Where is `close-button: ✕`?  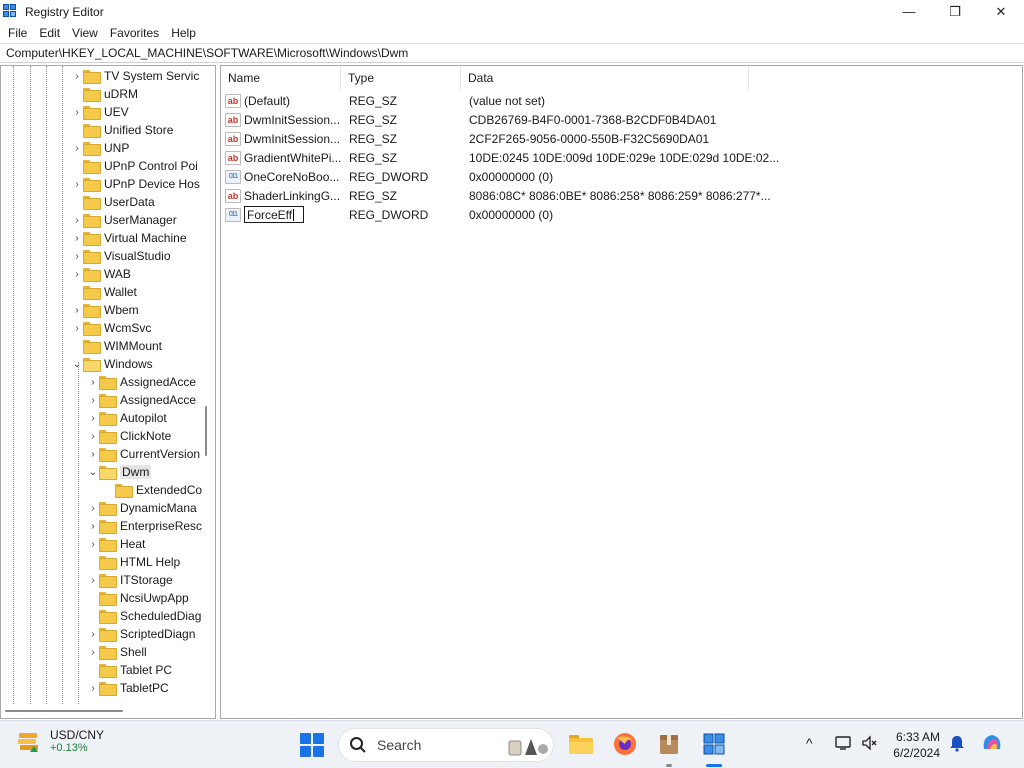
close-button: ✕ is located at coordinates (1001, 11).